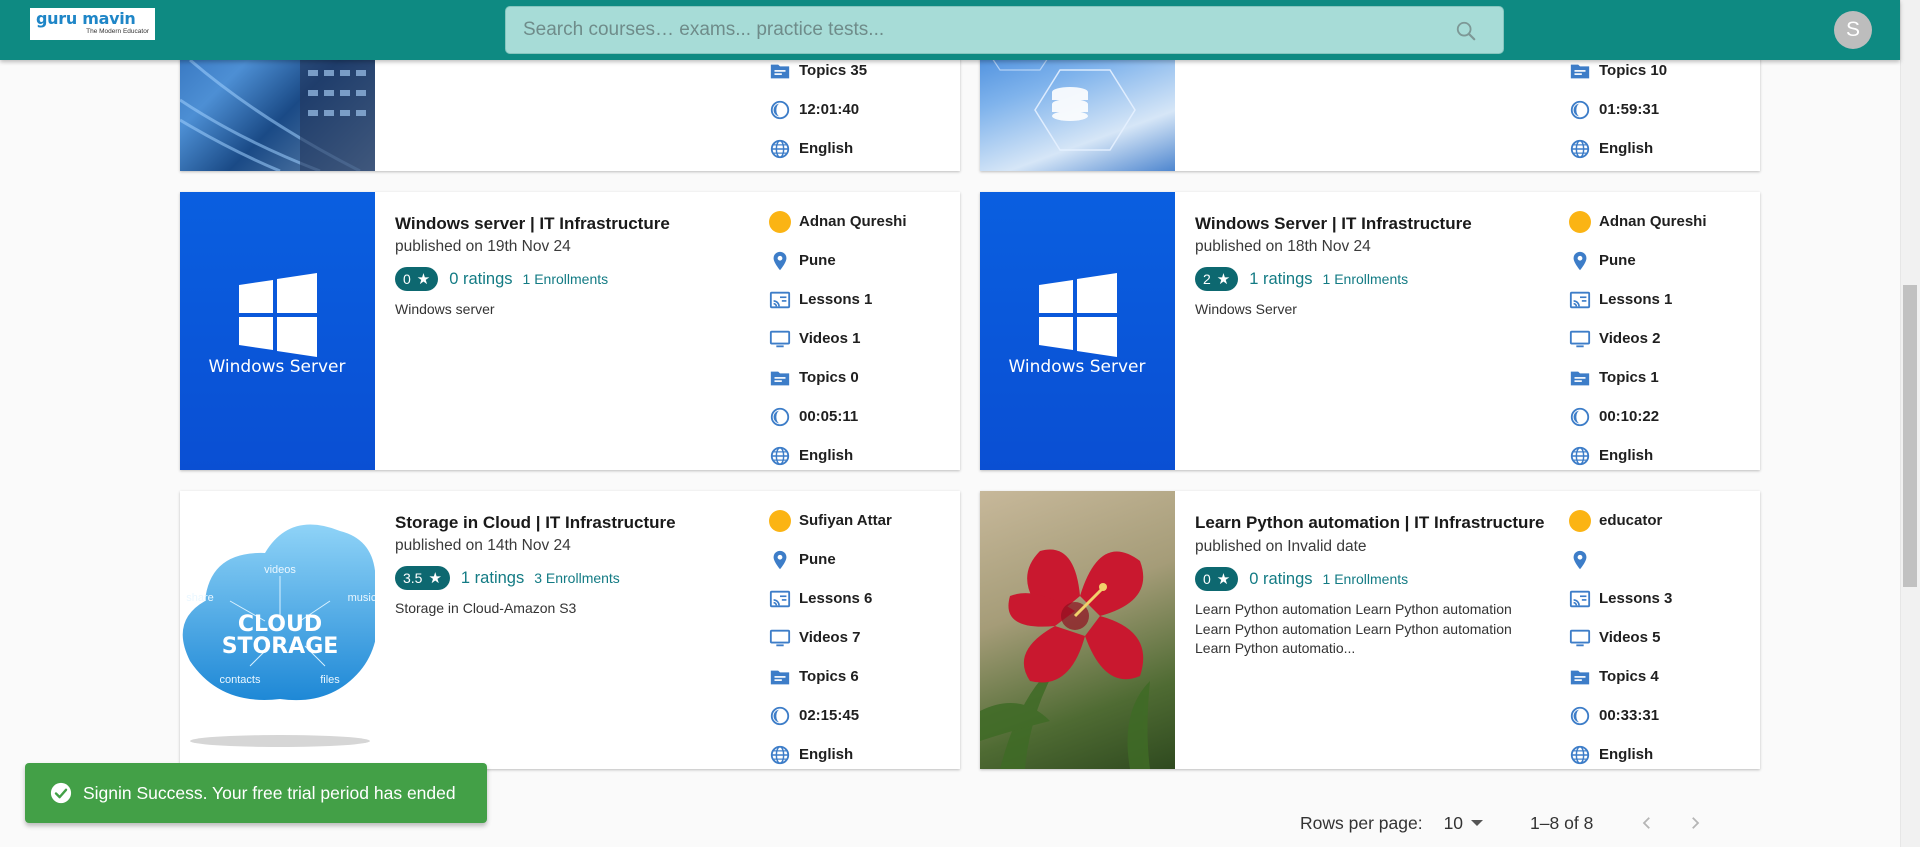 The image size is (1920, 847). What do you see at coordinates (570, 223) in the screenshot?
I see `course-title: Windows server | IT Infrastructure` at bounding box center [570, 223].